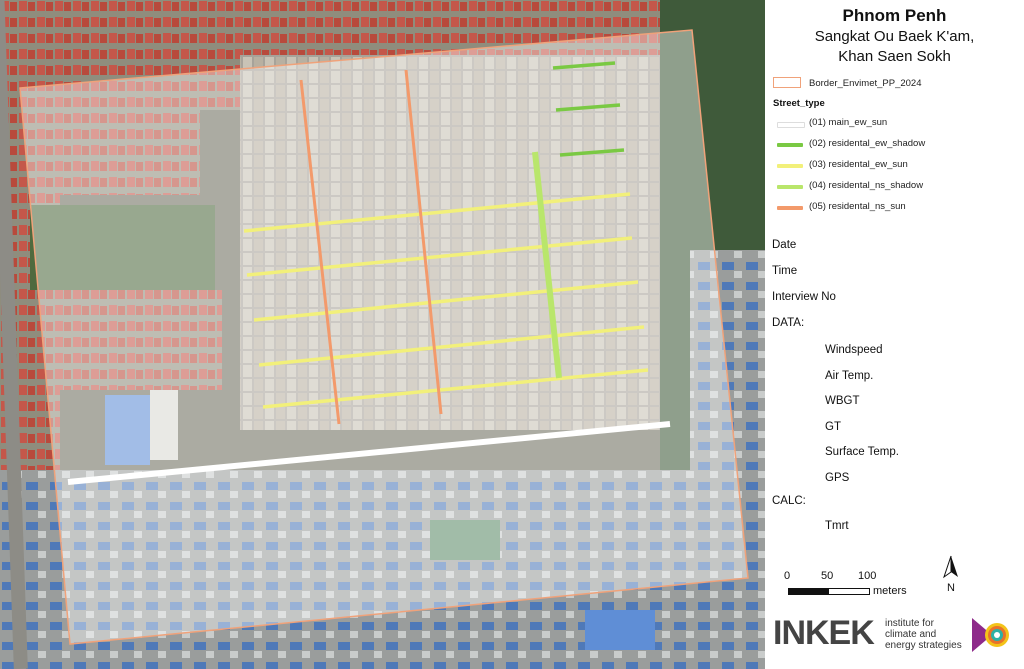  I want to click on data-item-wbgt: WBGT, so click(842, 401).